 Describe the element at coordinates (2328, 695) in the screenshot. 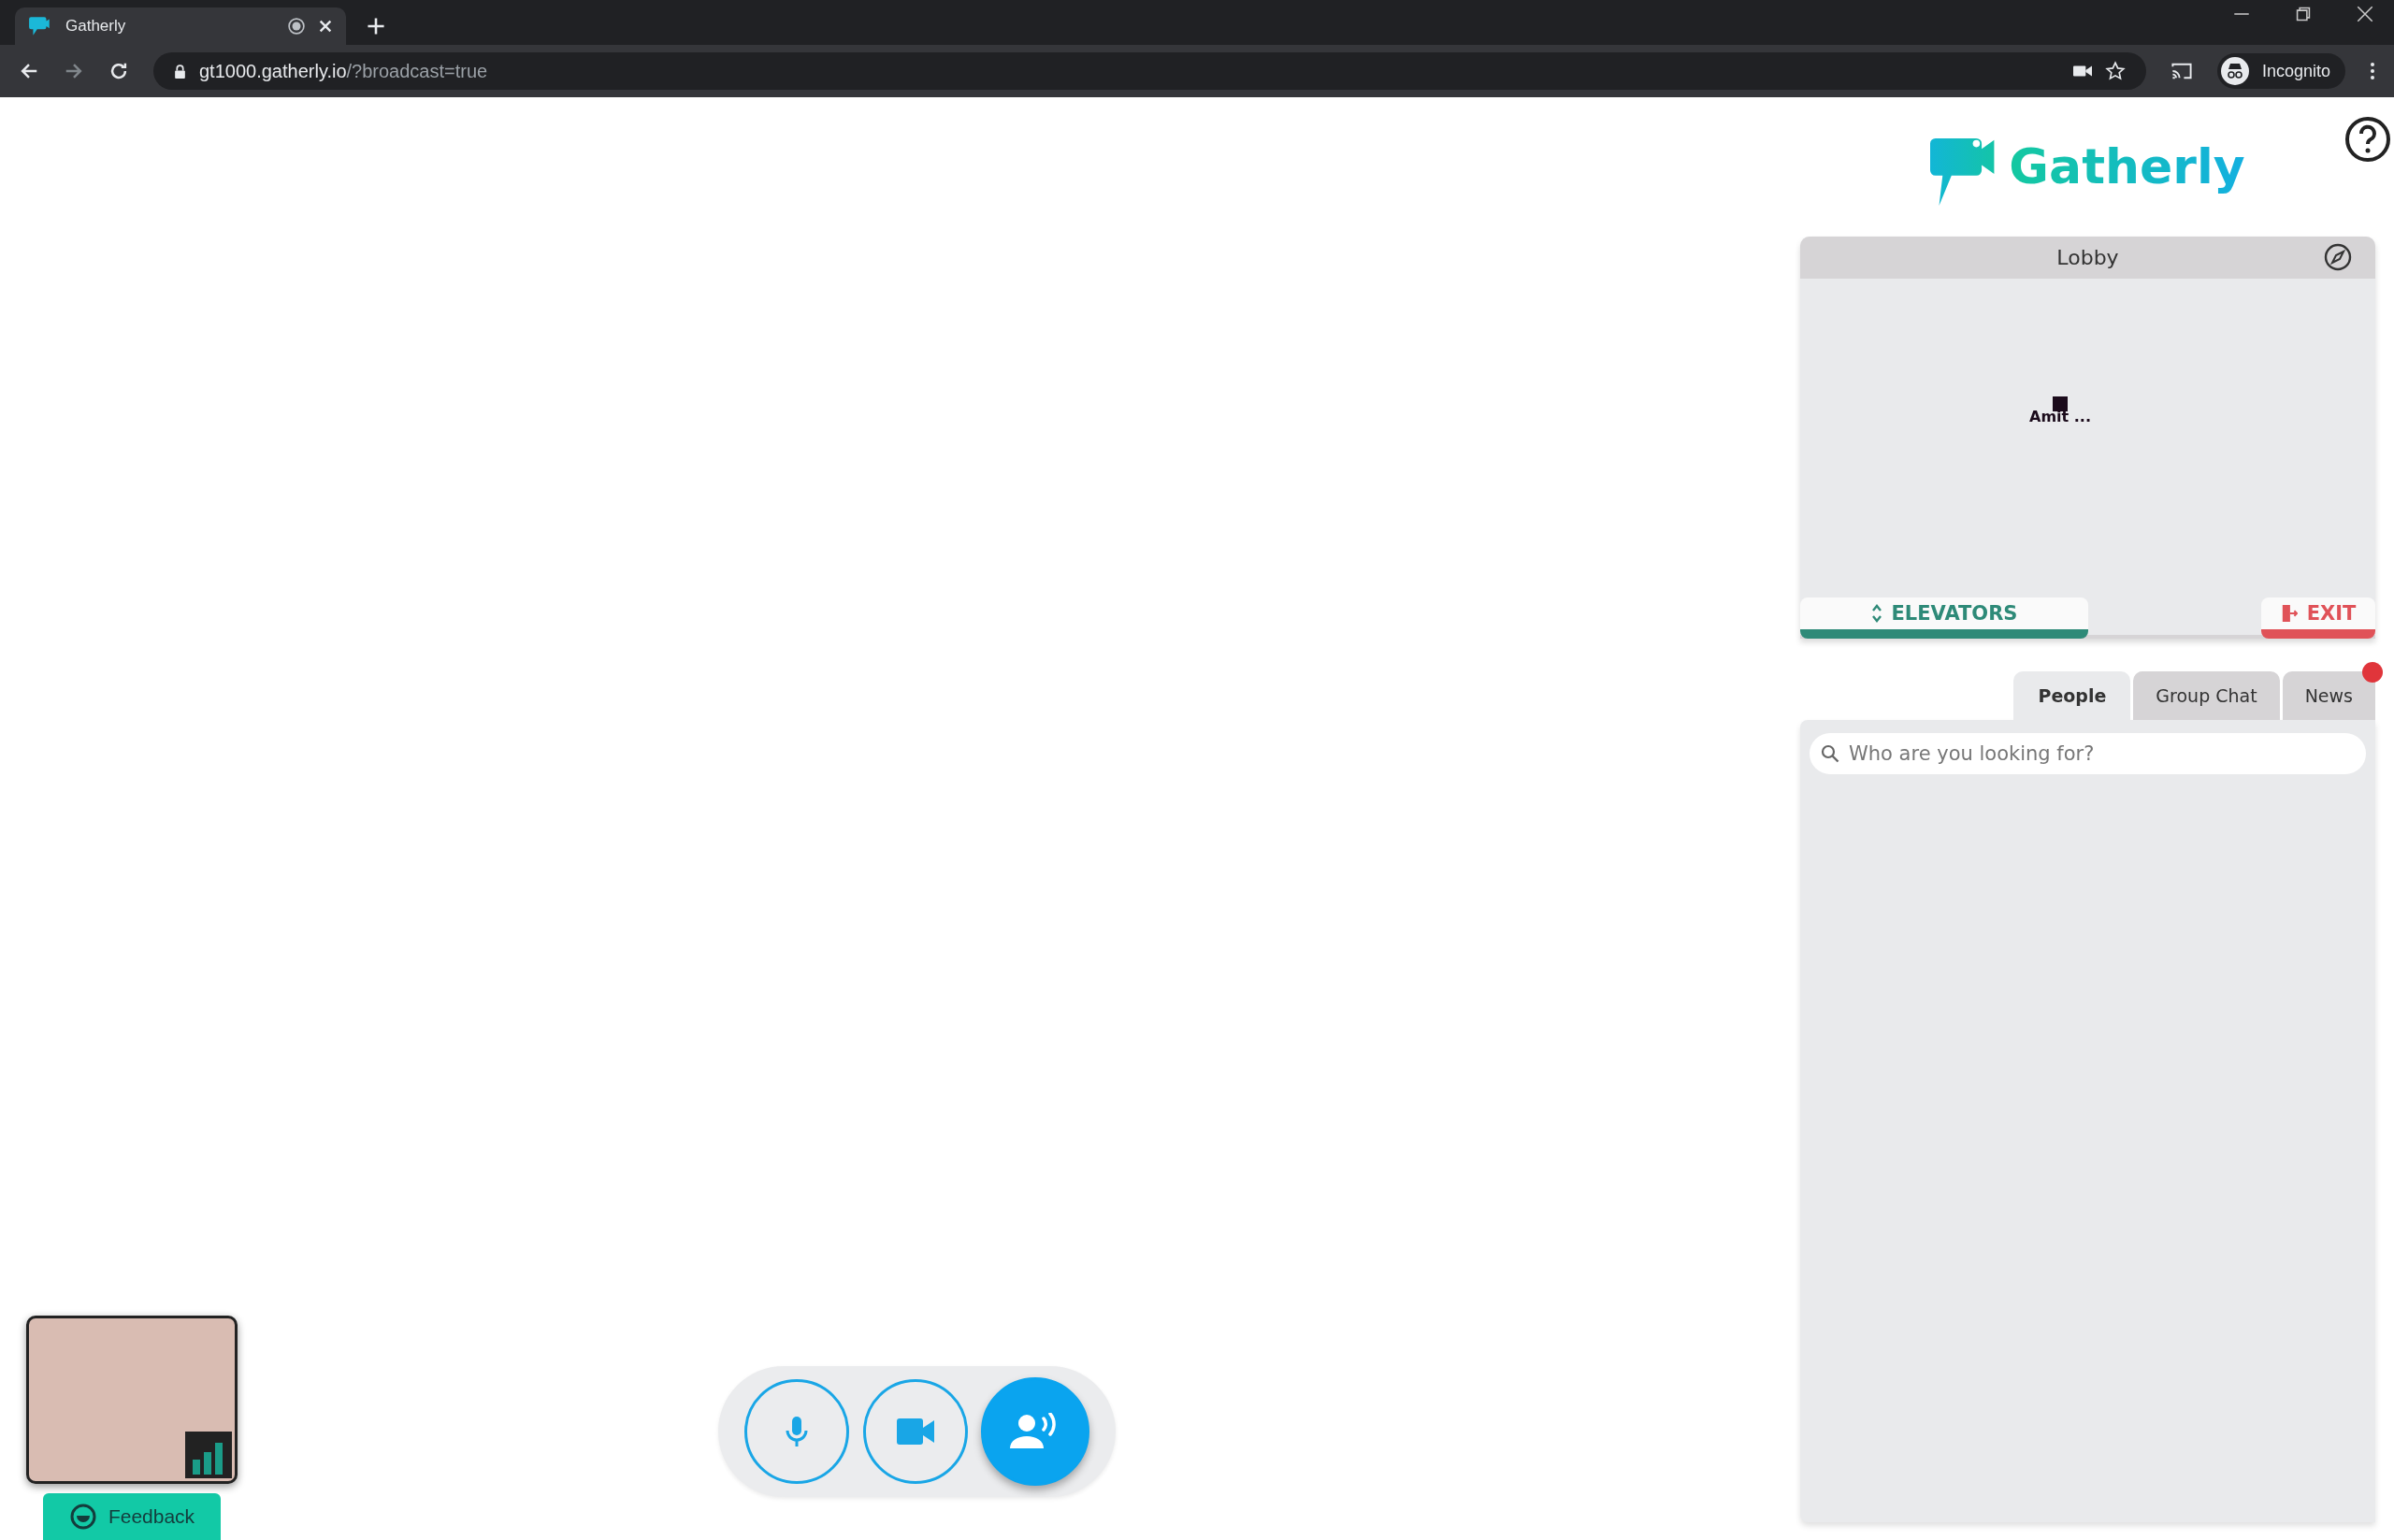

I see `panel-tab: News` at that location.